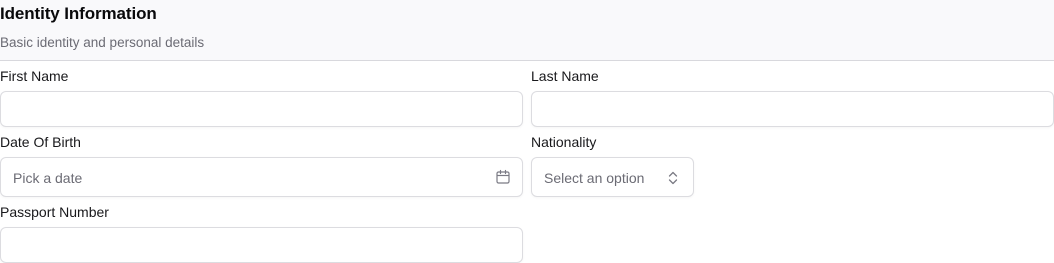 Image resolution: width=1054 pixels, height=263 pixels. I want to click on chevron-up-down-icon, so click(673, 178).